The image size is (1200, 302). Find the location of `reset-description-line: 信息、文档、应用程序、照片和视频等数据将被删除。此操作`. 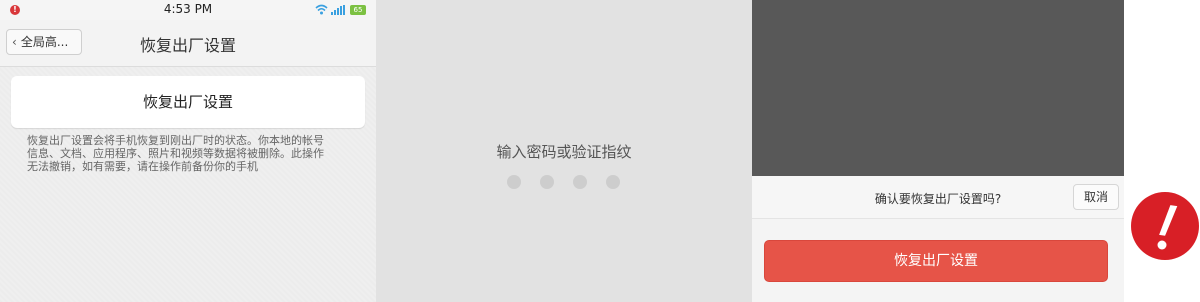

reset-description-line: 信息、文档、应用程序、照片和视频等数据将被删除。此操作 is located at coordinates (175, 153).